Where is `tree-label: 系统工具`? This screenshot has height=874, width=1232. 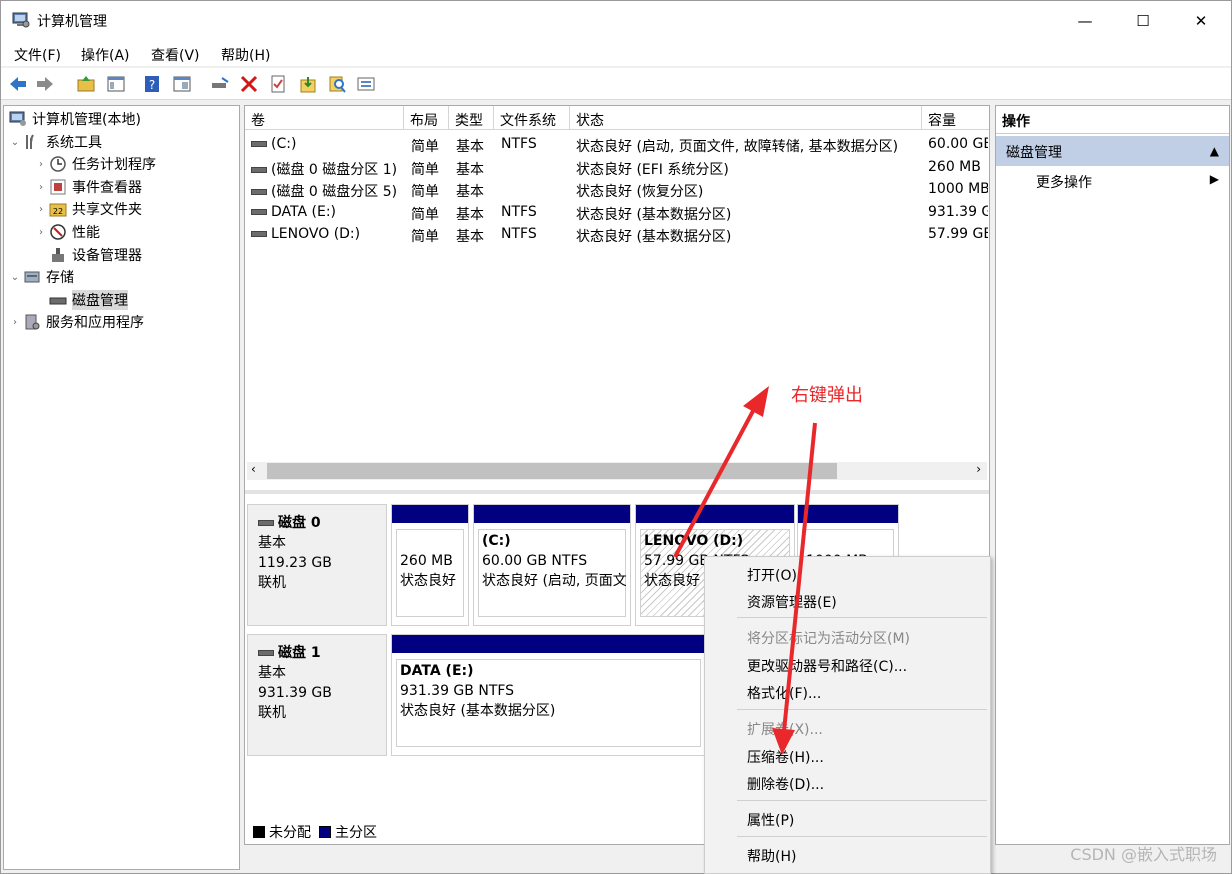 tree-label: 系统工具 is located at coordinates (74, 143).